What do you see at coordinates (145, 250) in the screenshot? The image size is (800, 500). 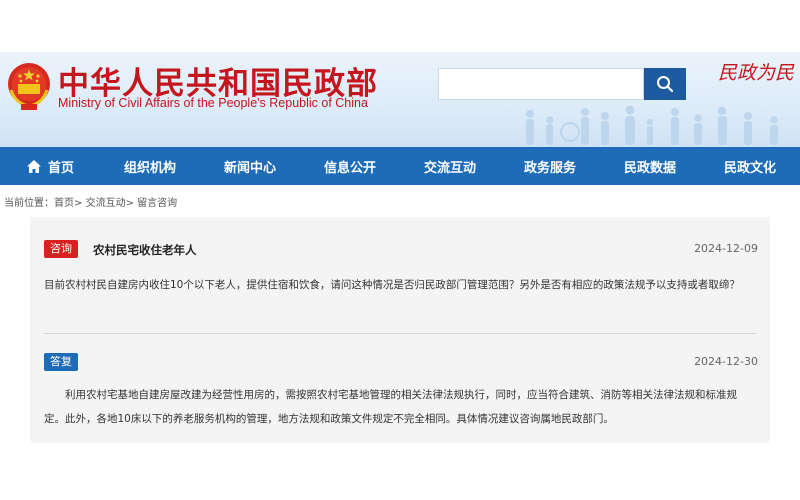 I see `question-title: 农村民宅收住老年人` at bounding box center [145, 250].